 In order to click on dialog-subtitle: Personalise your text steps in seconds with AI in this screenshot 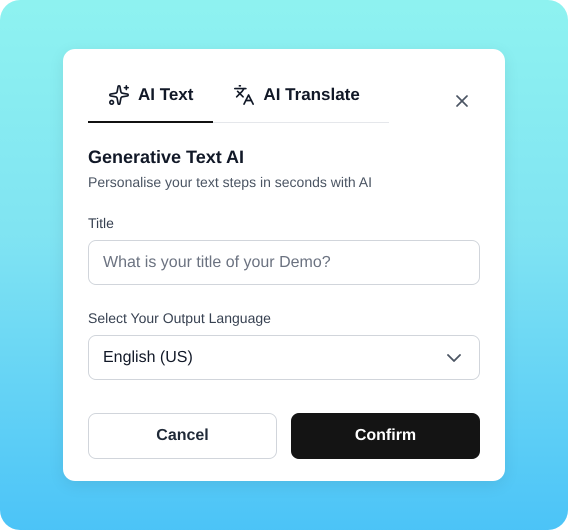, I will do `click(231, 182)`.